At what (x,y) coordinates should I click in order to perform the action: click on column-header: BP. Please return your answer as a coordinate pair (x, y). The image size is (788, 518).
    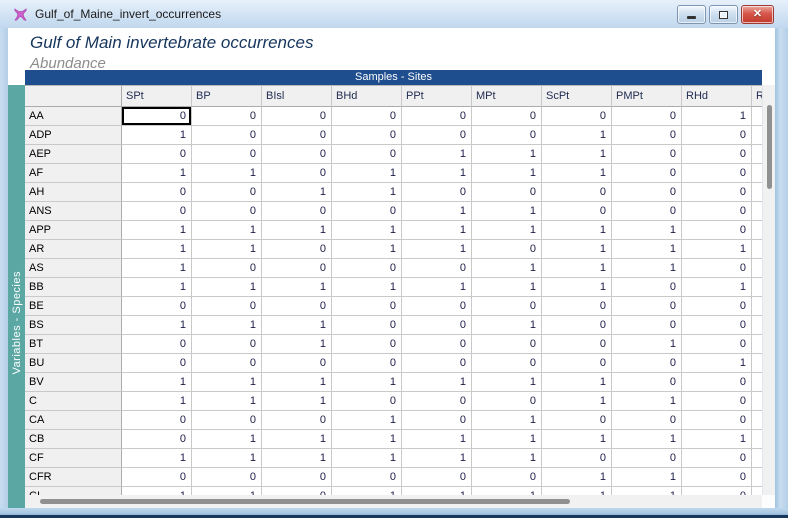
    Looking at the image, I should click on (227, 96).